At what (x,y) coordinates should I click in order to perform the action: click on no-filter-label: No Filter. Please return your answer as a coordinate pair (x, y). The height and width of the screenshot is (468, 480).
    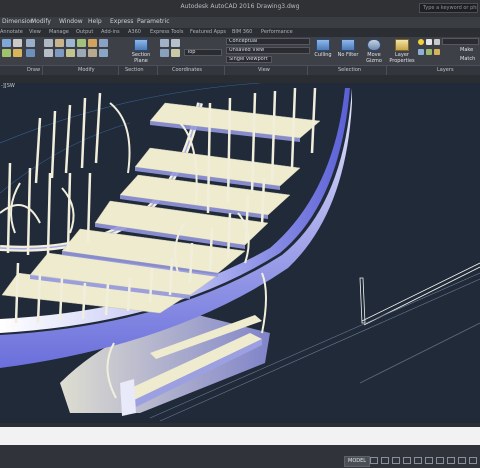
    Looking at the image, I should click on (348, 55).